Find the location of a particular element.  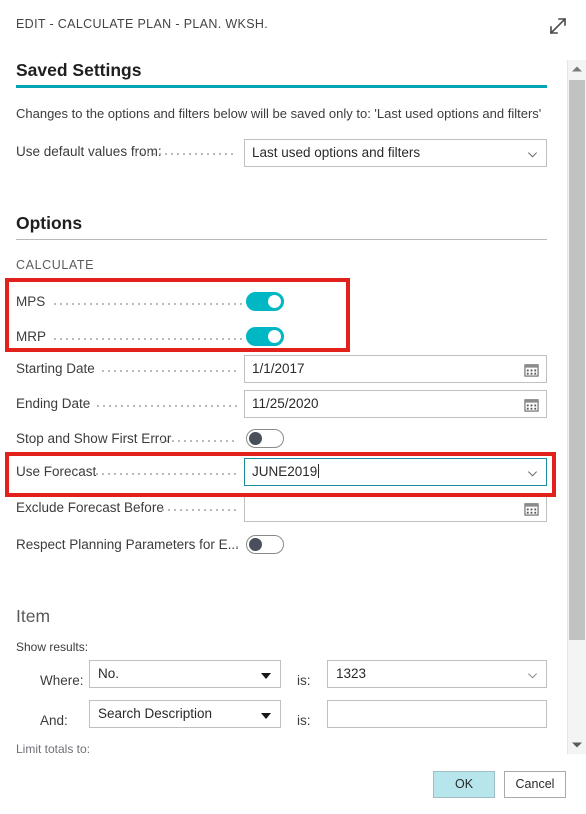

use-forecast-input: JUNE2019 is located at coordinates (395, 472).